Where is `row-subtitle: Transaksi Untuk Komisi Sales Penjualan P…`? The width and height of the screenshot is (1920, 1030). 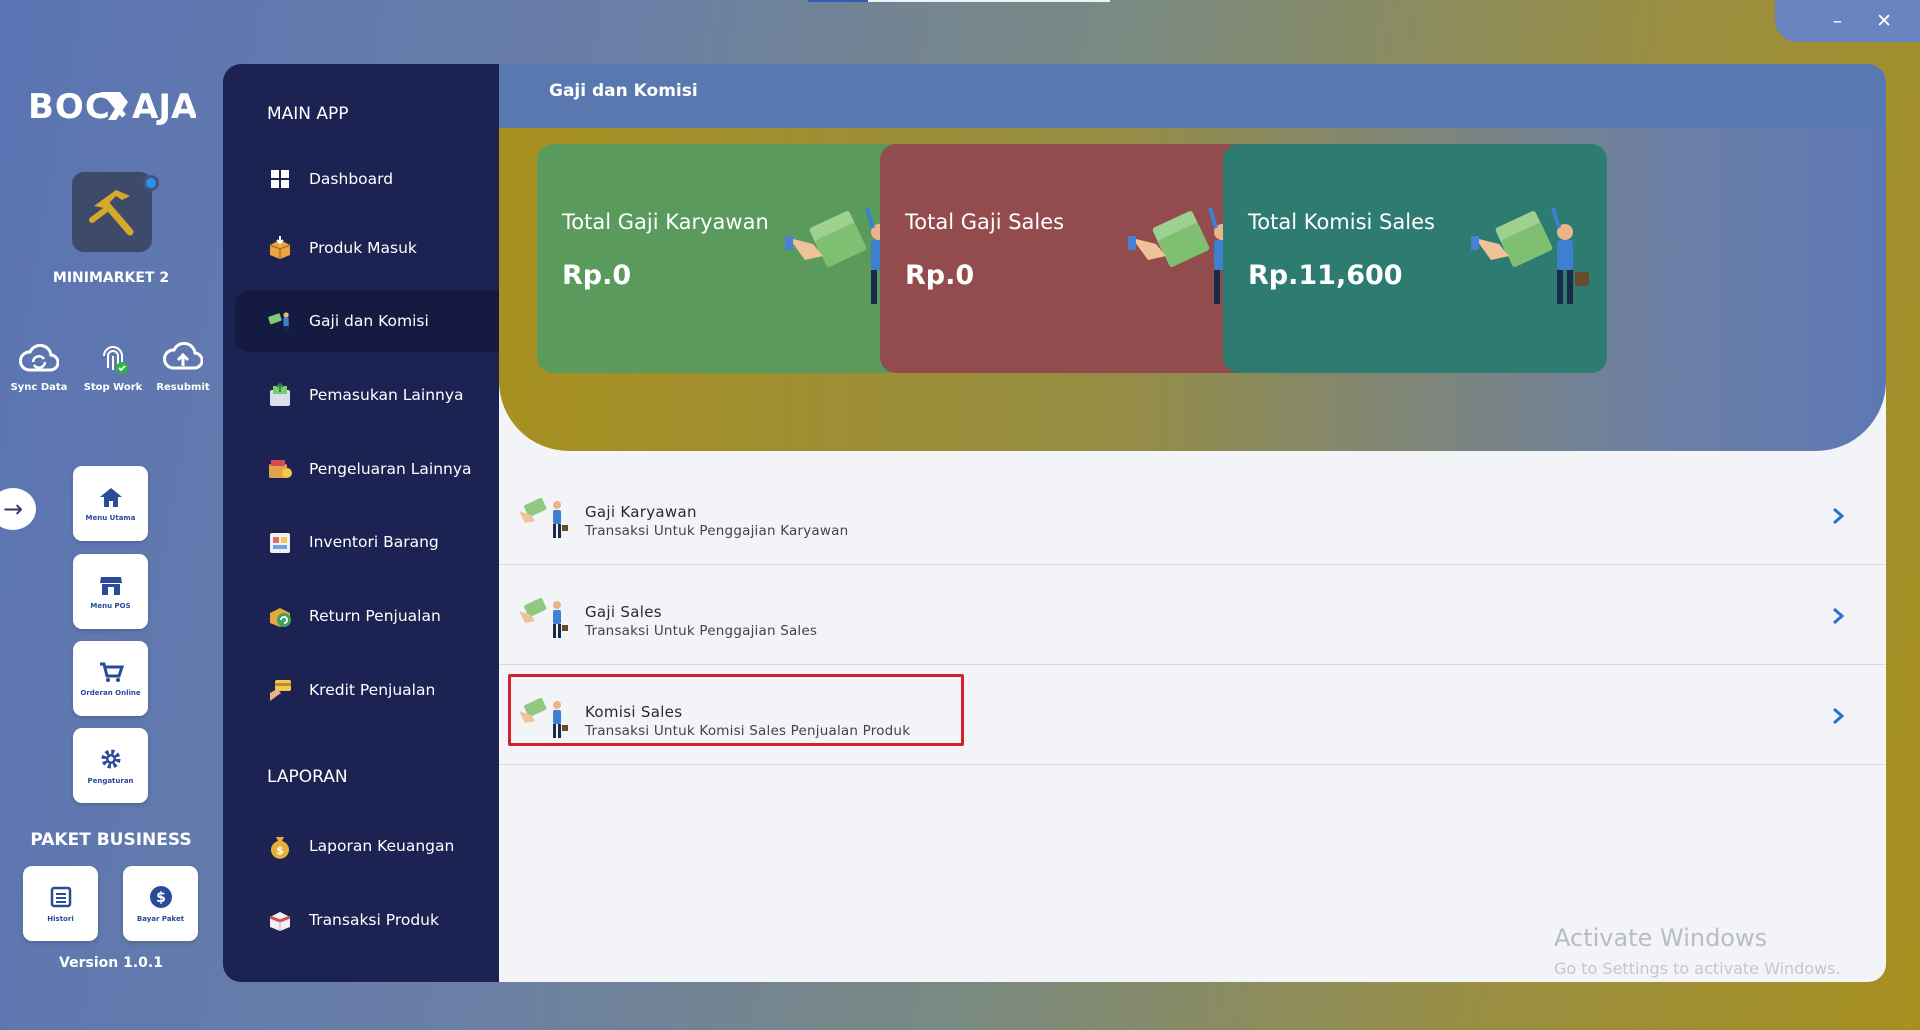
row-subtitle: Transaksi Untuk Komisi Sales Penjualan P… is located at coordinates (748, 731).